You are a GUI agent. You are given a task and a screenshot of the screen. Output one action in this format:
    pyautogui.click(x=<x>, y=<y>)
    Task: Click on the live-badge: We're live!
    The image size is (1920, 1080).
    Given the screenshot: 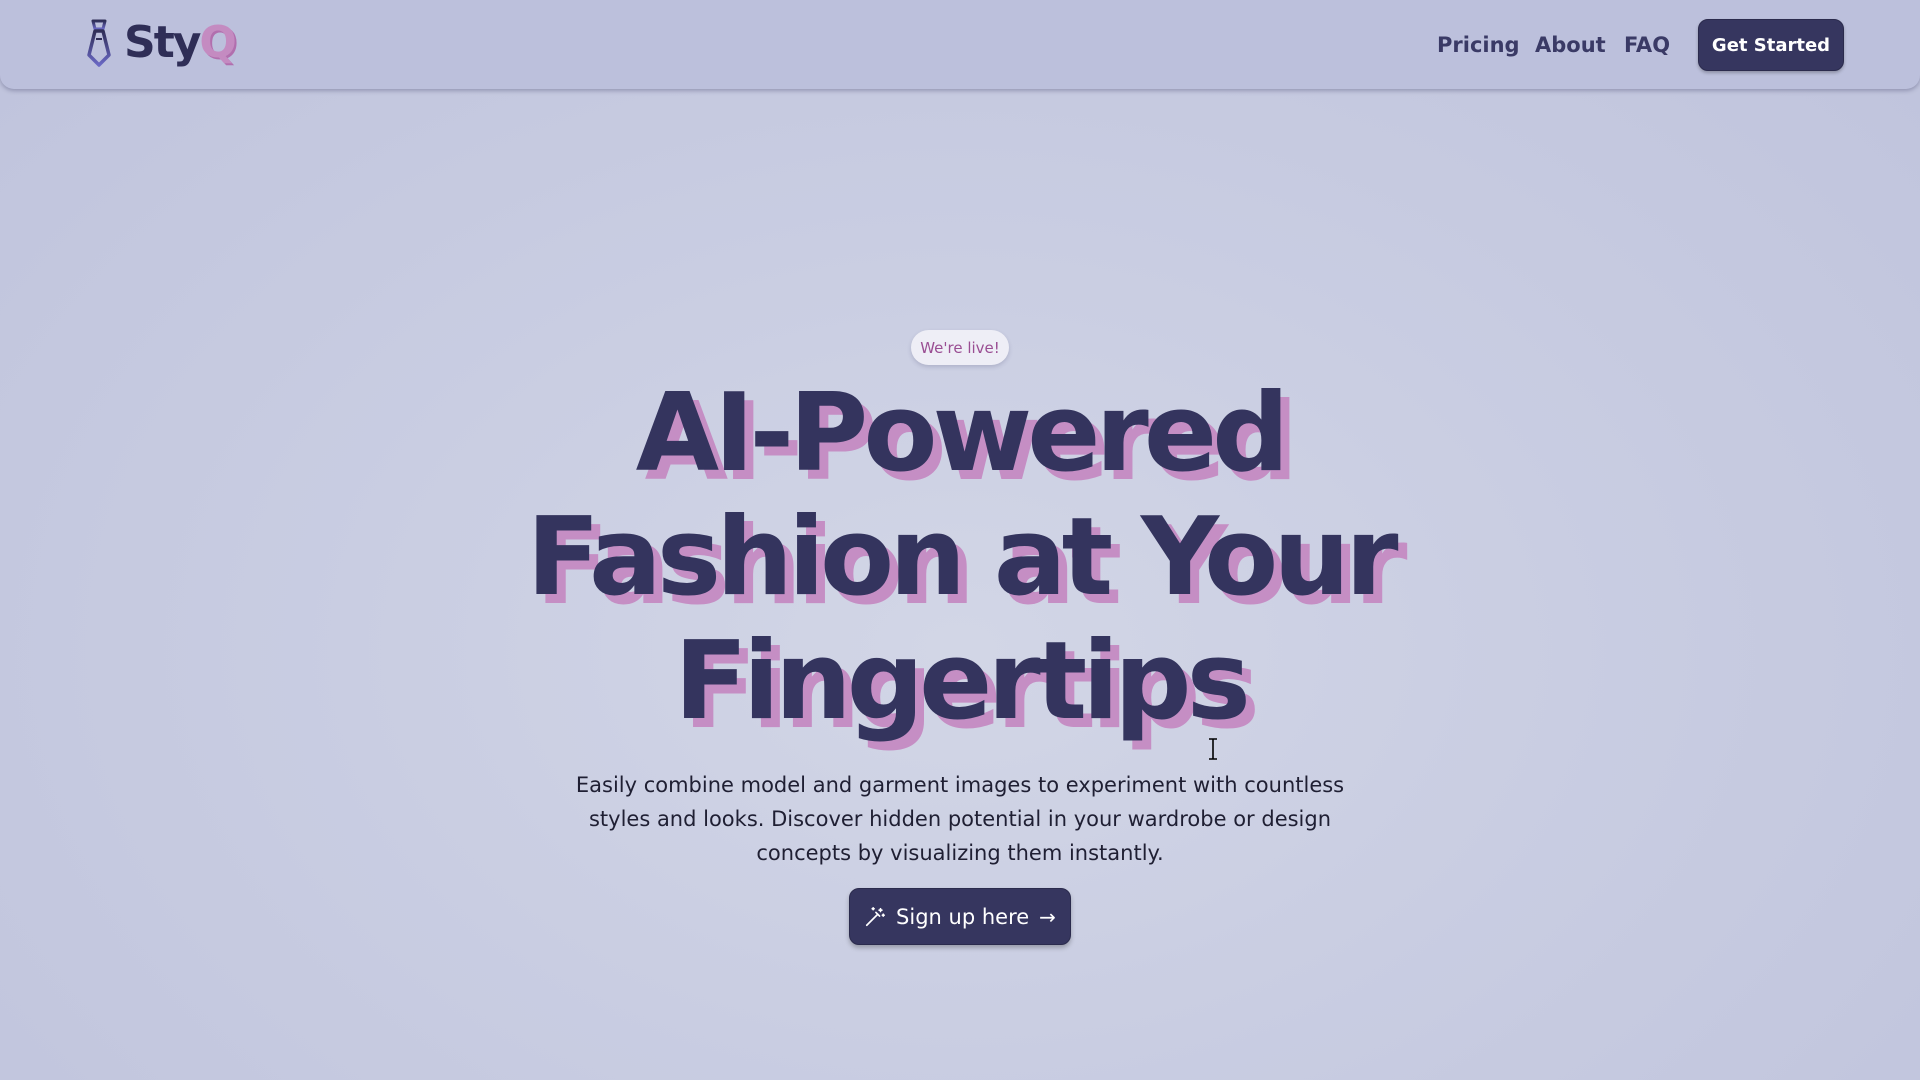 What is the action you would take?
    pyautogui.click(x=960, y=347)
    